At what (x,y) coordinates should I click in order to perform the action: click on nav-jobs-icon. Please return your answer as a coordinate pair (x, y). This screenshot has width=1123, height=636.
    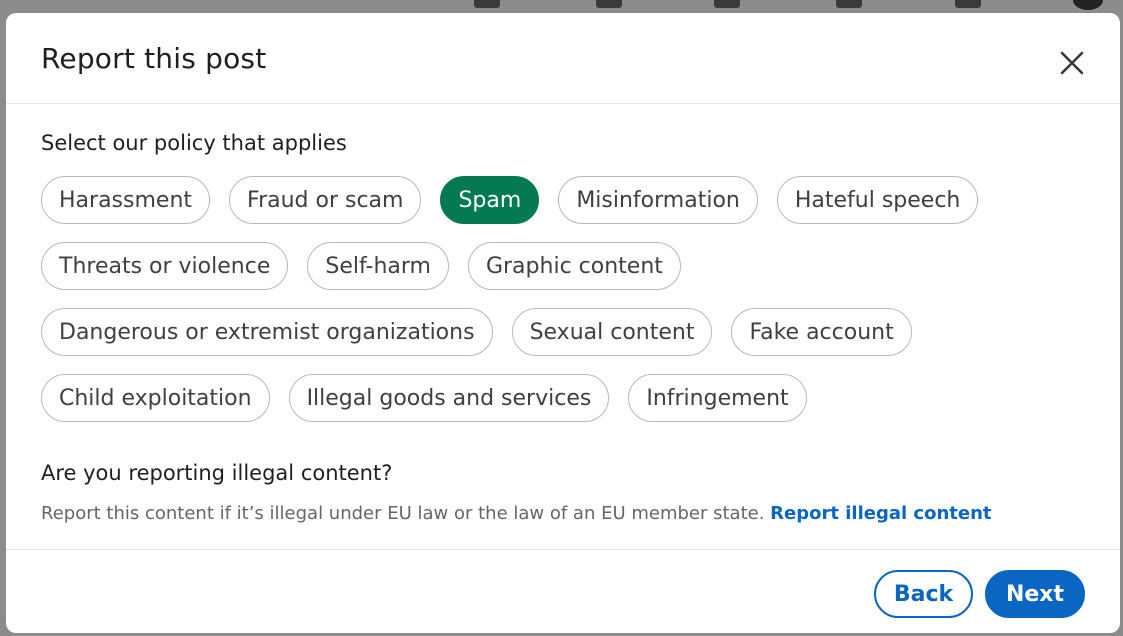
    Looking at the image, I should click on (727, 4).